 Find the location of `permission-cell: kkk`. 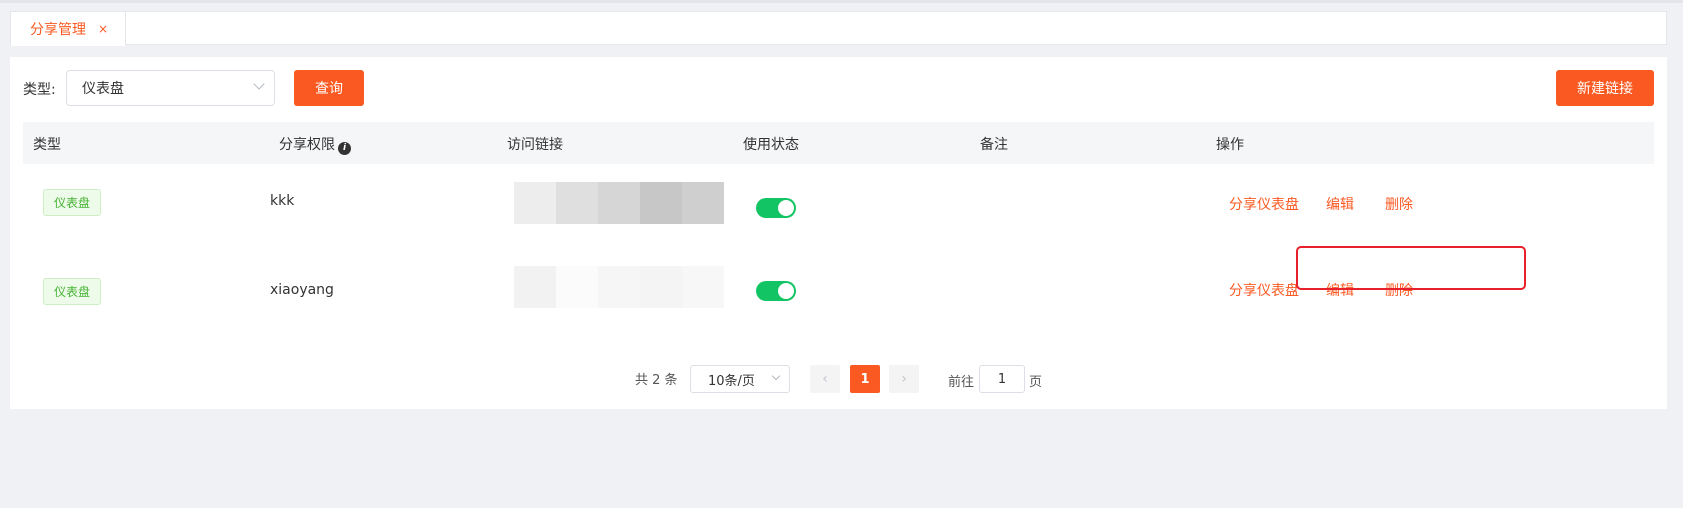

permission-cell: kkk is located at coordinates (282, 201).